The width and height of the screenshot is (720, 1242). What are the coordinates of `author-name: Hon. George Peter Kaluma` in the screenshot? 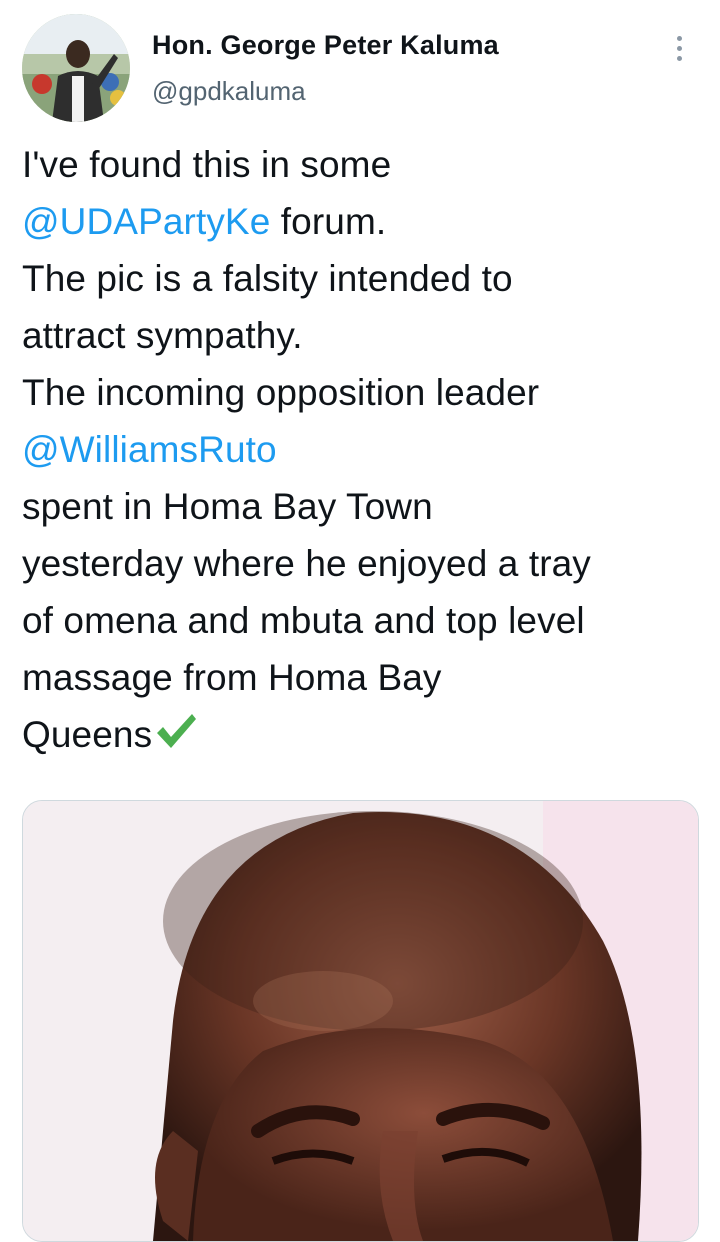 It's located at (325, 45).